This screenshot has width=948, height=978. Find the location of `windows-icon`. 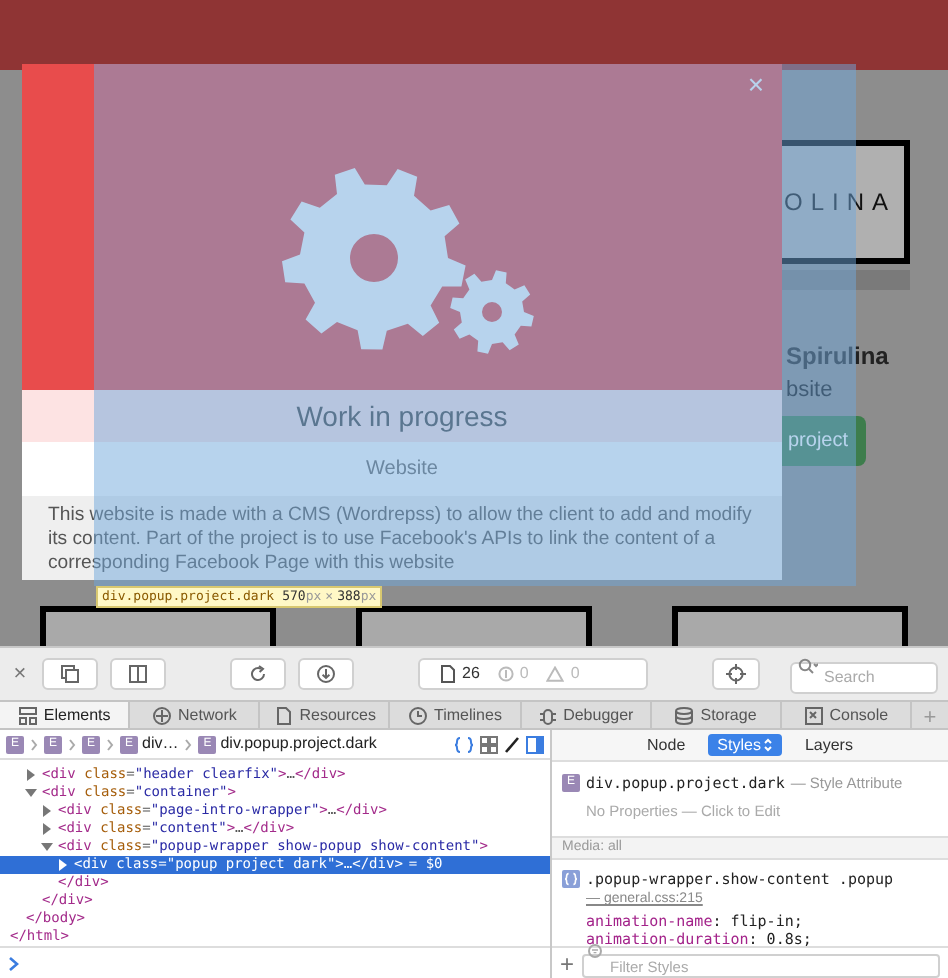

windows-icon is located at coordinates (70, 674).